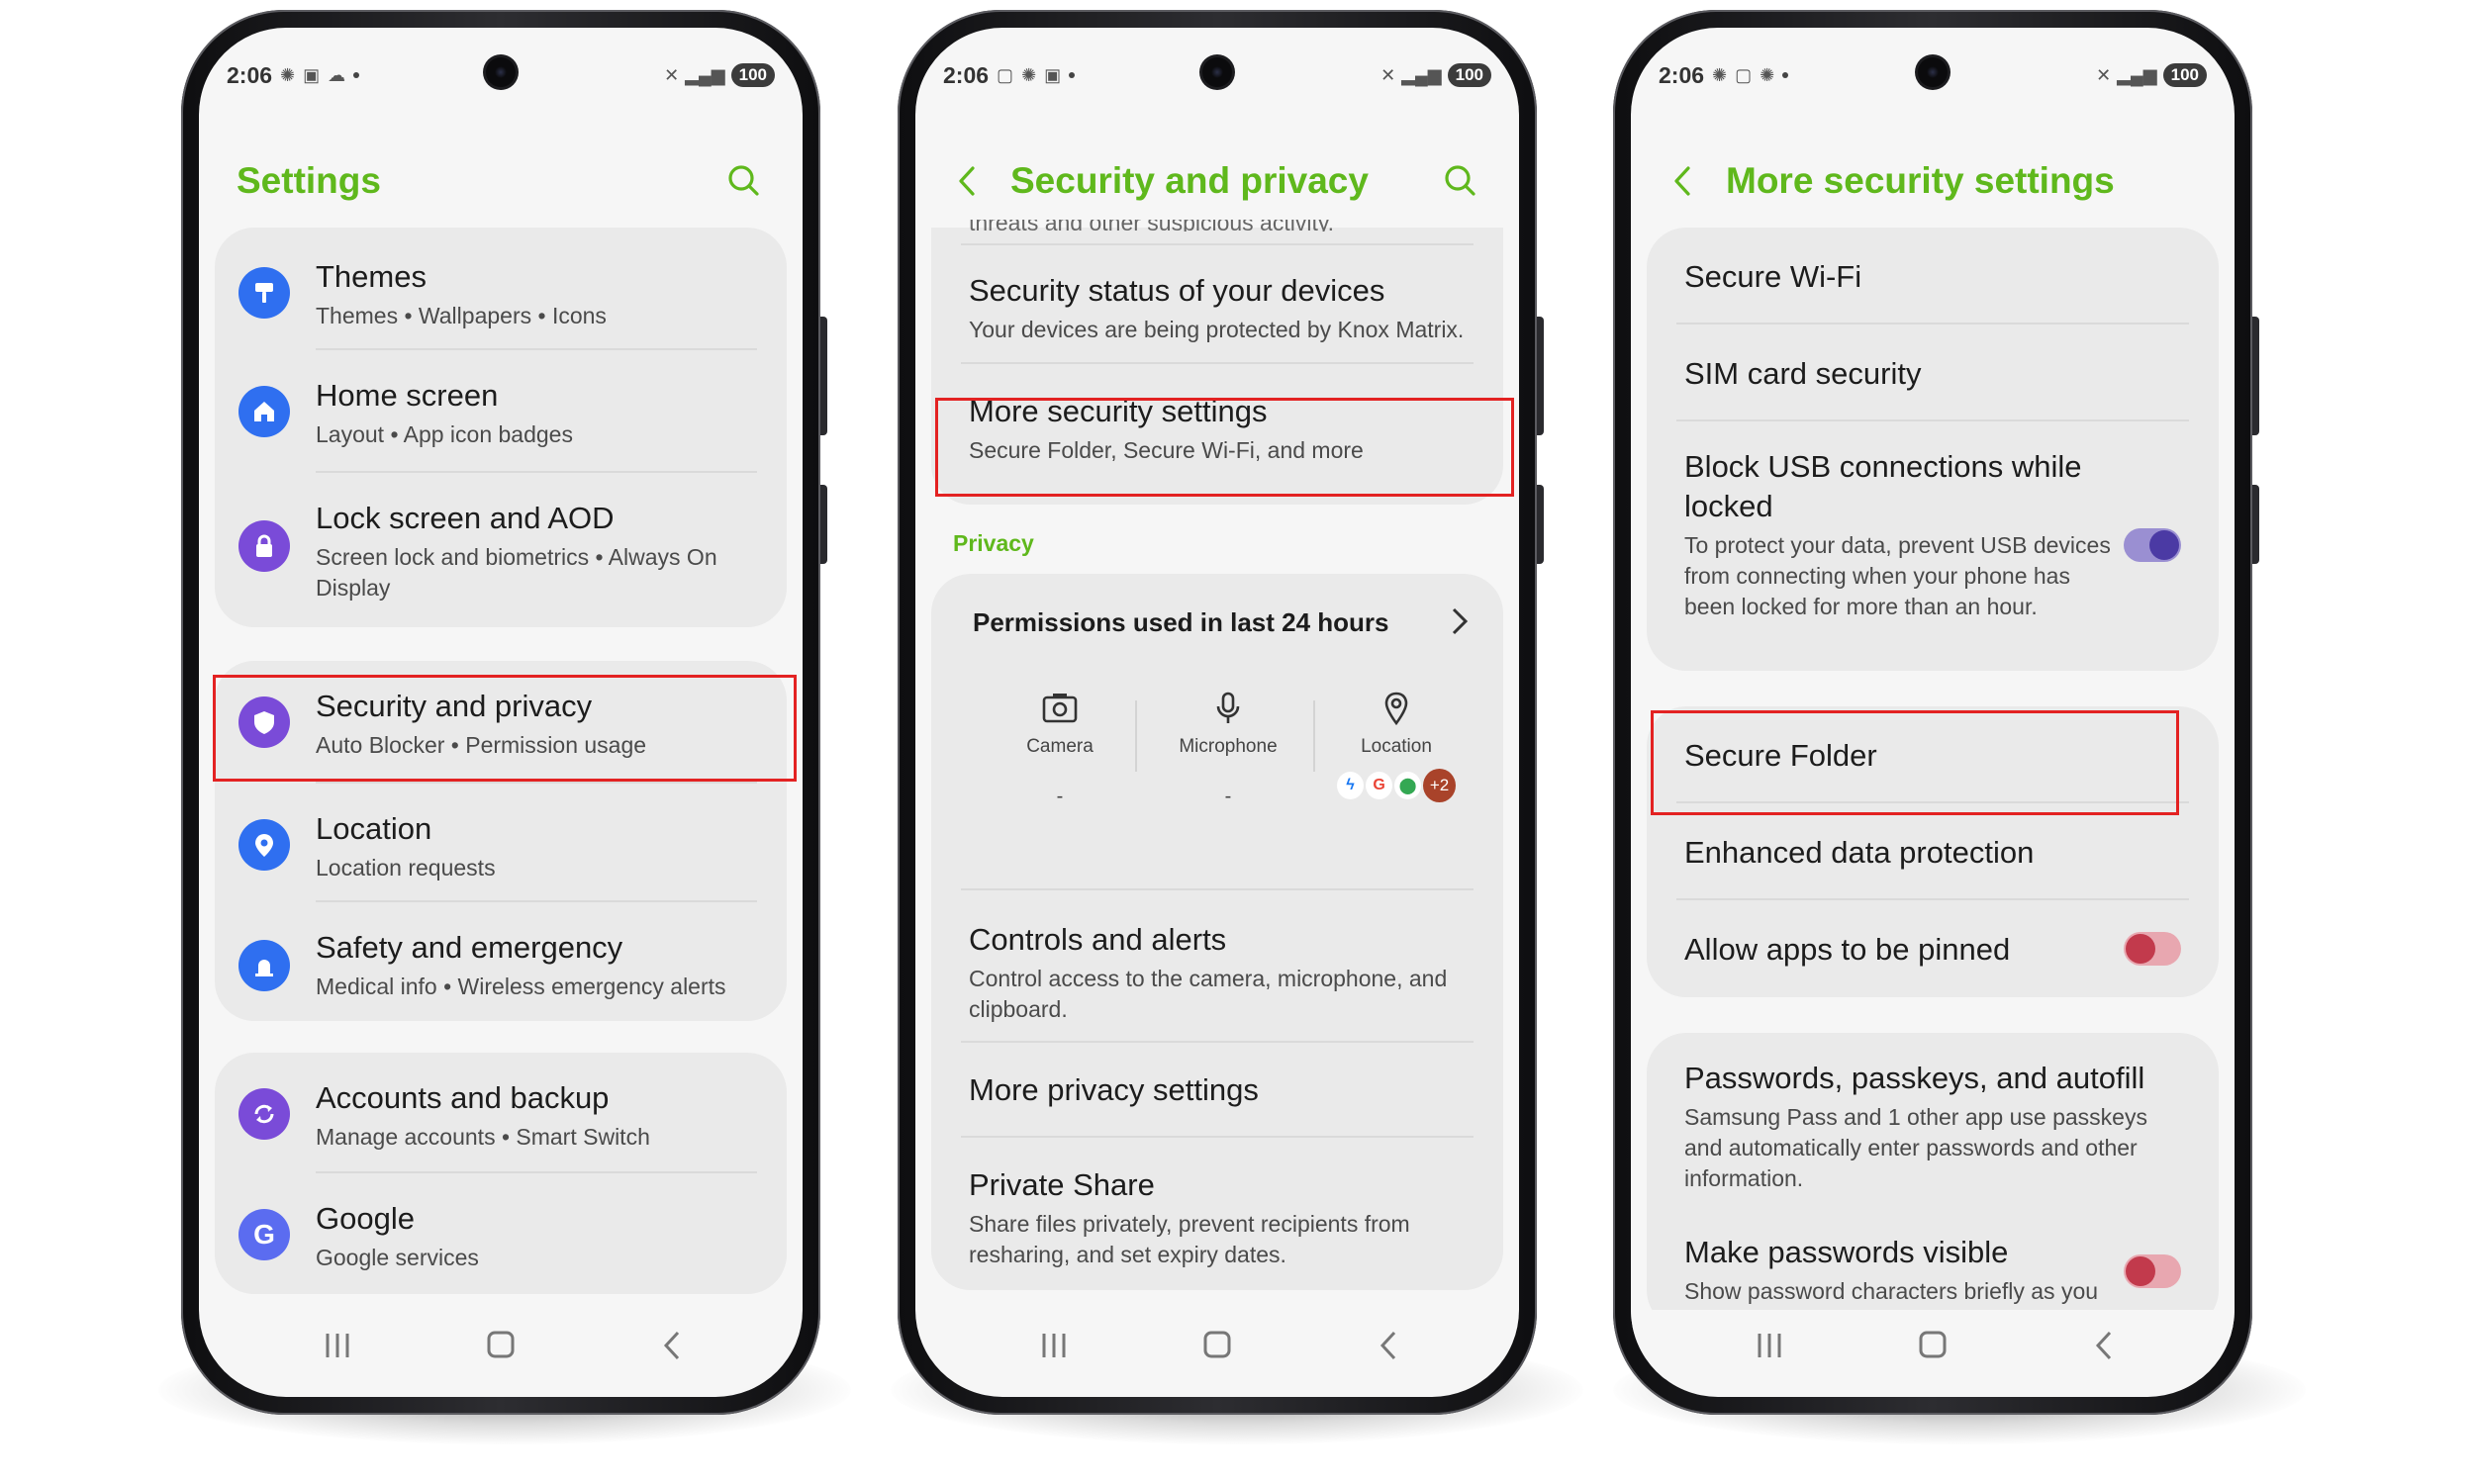 Image resolution: width=2474 pixels, height=1484 pixels. What do you see at coordinates (1060, 746) in the screenshot?
I see `permission-label: Camera` at bounding box center [1060, 746].